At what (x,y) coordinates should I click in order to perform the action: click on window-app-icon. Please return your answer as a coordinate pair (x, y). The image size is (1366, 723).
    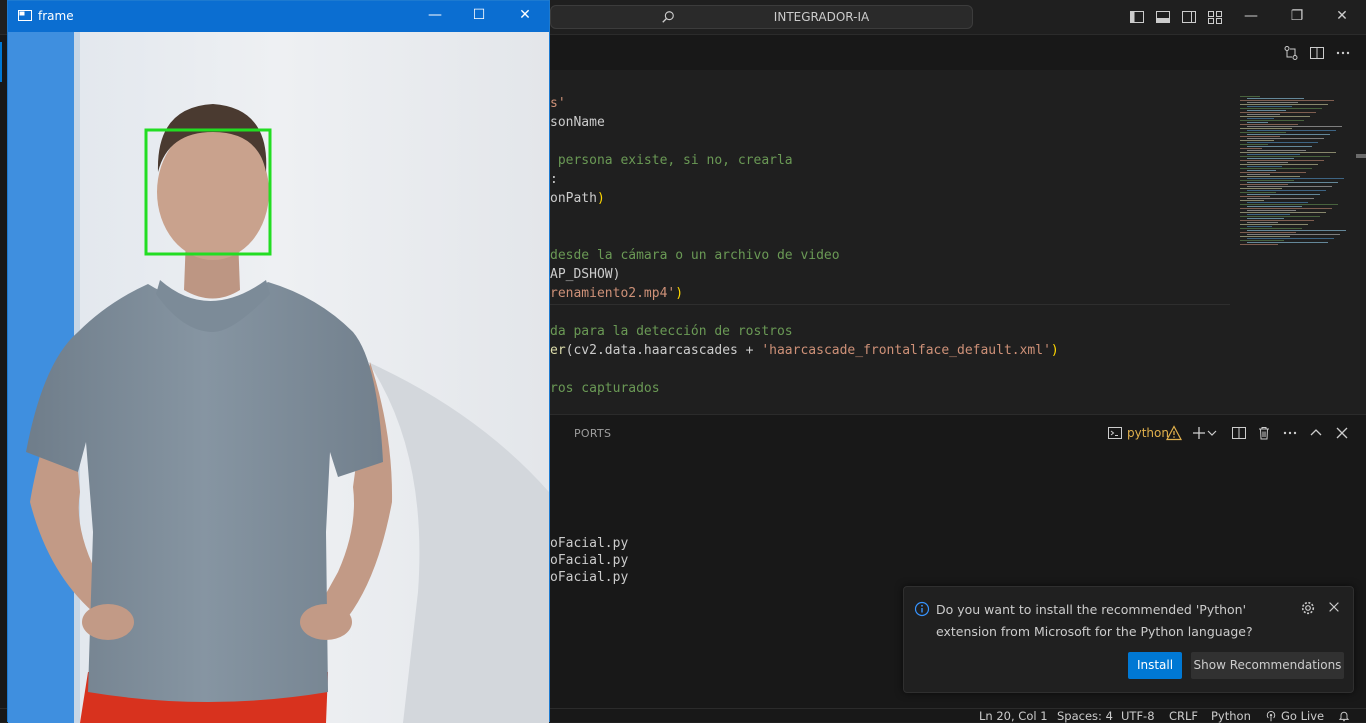
    Looking at the image, I should click on (25, 15).